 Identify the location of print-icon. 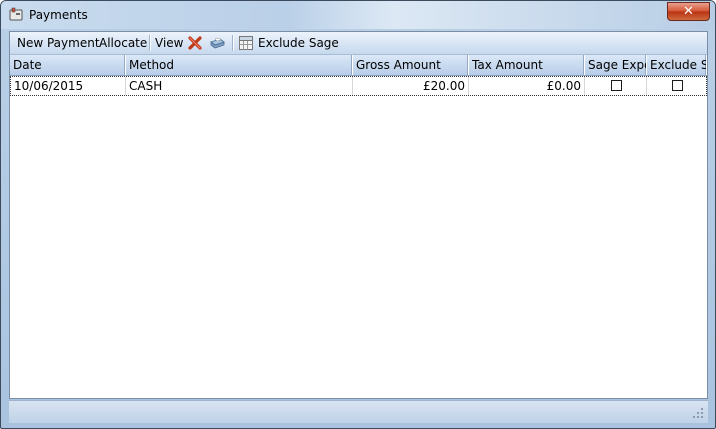
(217, 43).